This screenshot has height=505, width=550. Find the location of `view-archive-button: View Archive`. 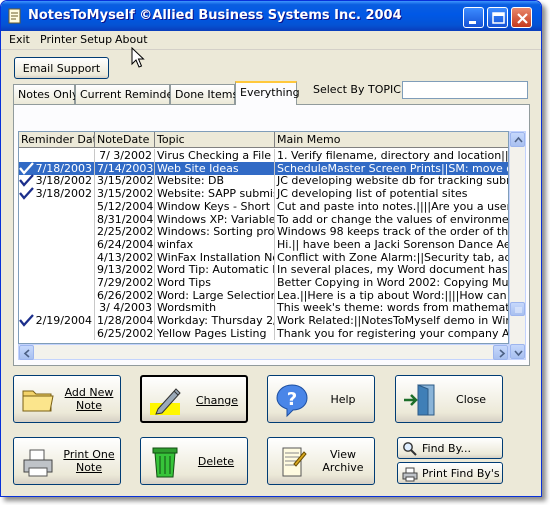

view-archive-button: View Archive is located at coordinates (321, 461).